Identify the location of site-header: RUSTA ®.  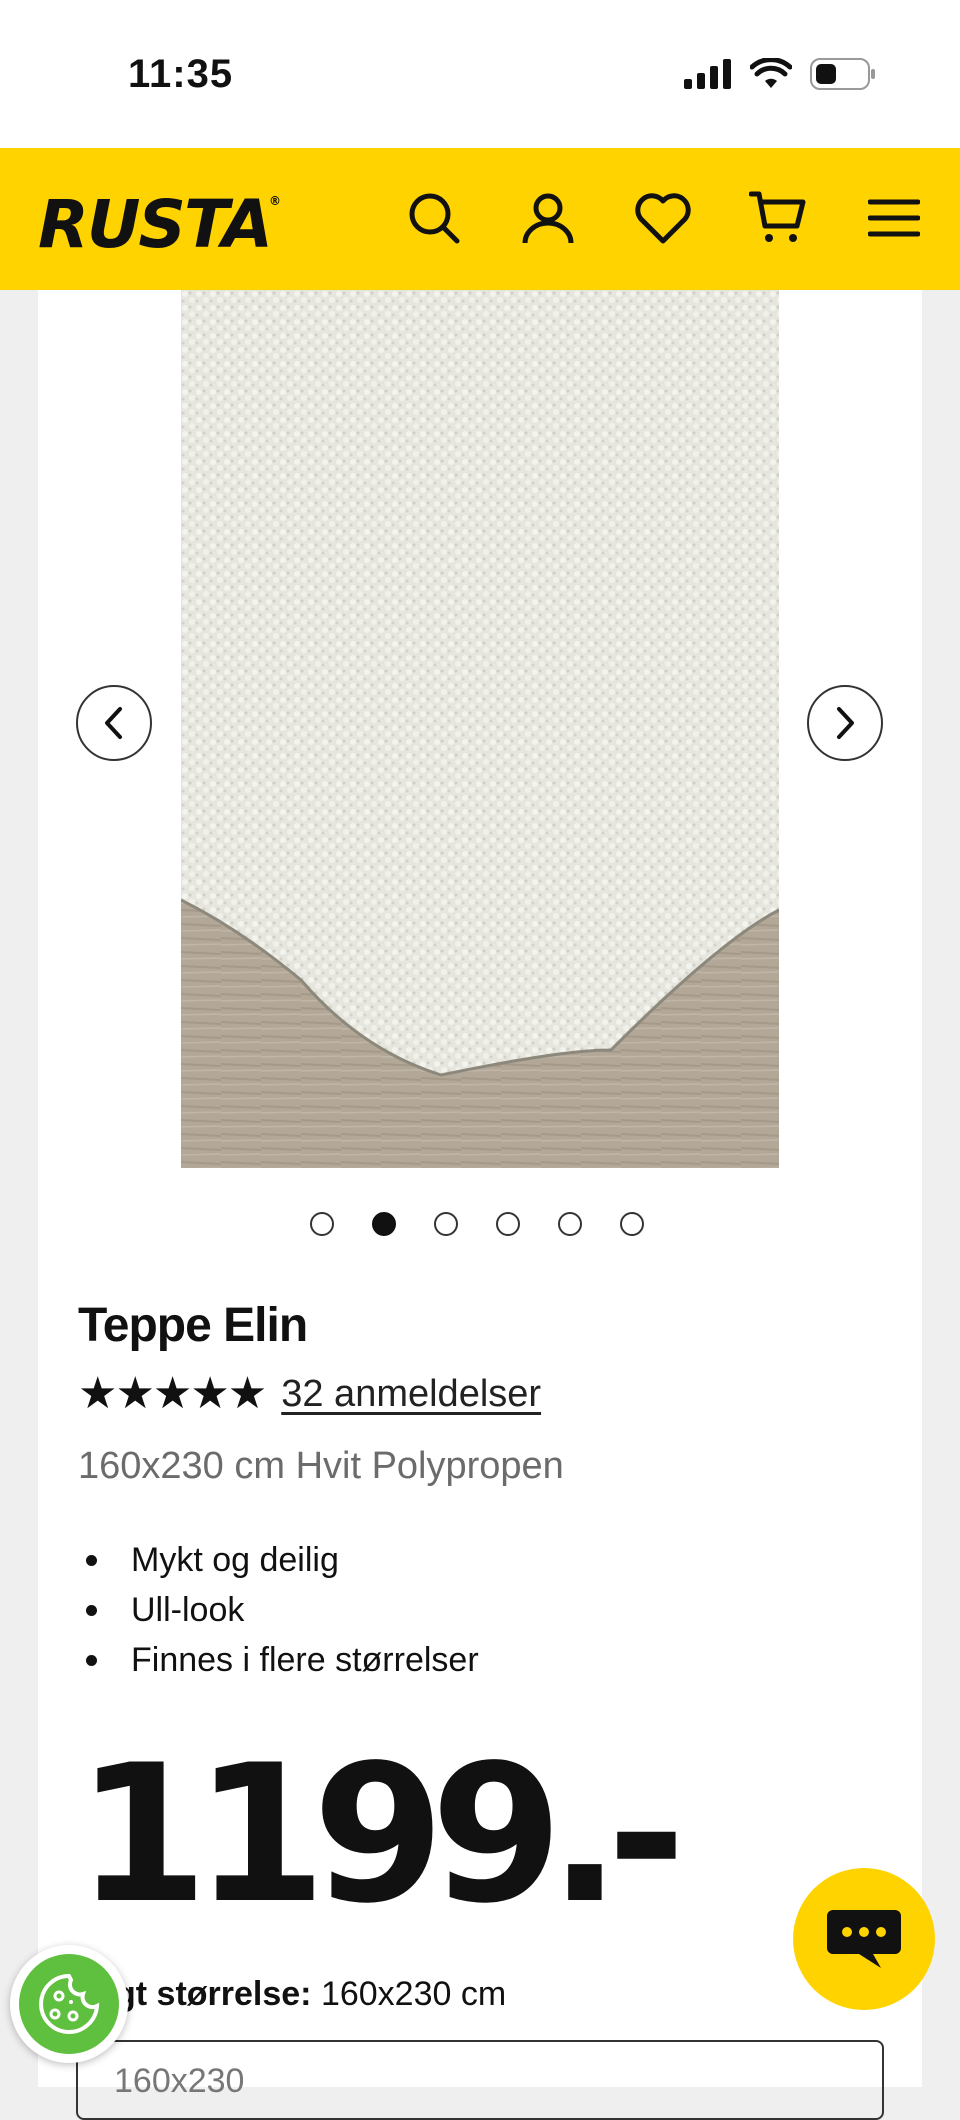
(480, 219).